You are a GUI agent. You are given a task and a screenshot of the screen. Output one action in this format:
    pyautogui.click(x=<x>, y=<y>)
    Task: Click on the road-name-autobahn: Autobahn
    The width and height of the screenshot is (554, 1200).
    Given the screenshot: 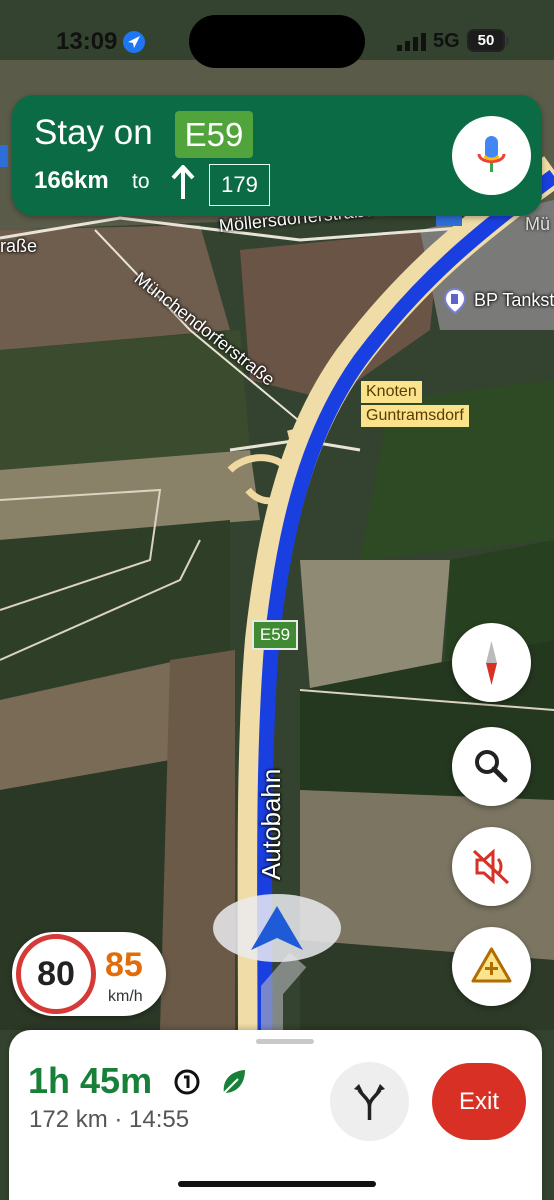 What is the action you would take?
    pyautogui.click(x=271, y=824)
    